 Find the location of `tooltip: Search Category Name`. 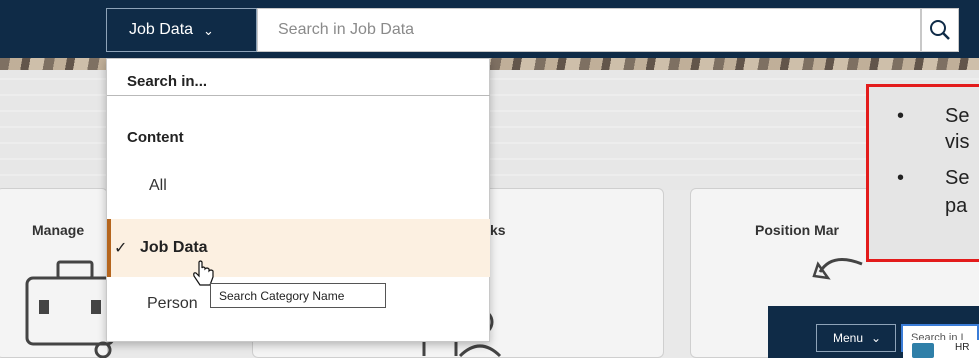

tooltip: Search Category Name is located at coordinates (298, 295).